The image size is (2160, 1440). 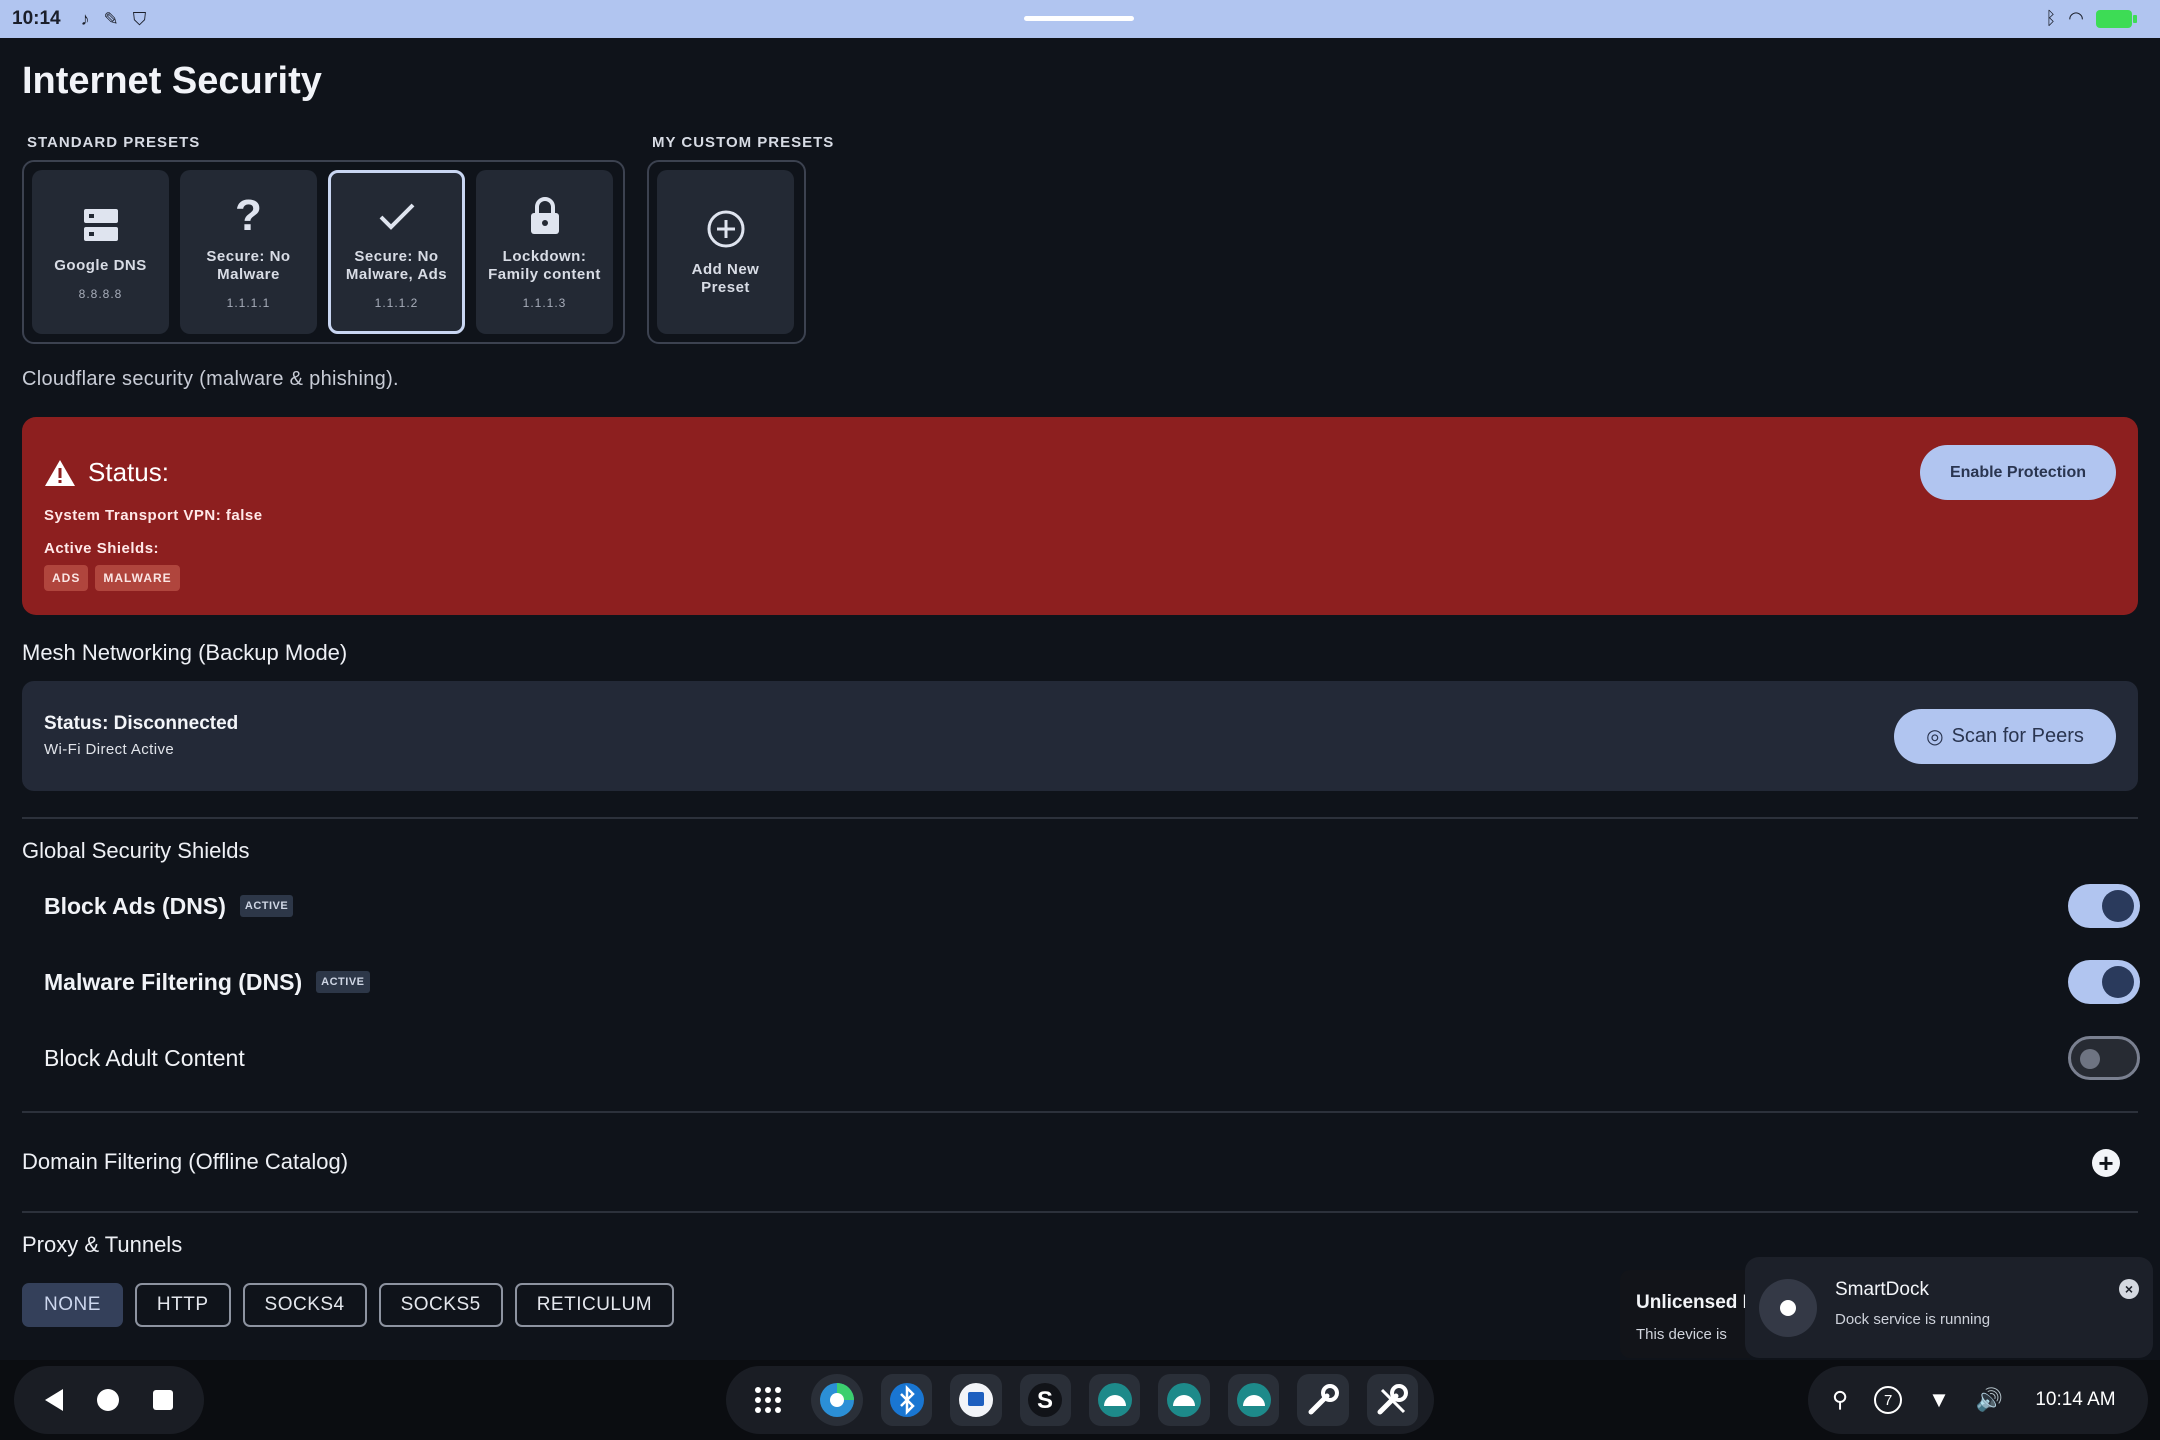 I want to click on page-title: Internet Security, so click(x=172, y=81).